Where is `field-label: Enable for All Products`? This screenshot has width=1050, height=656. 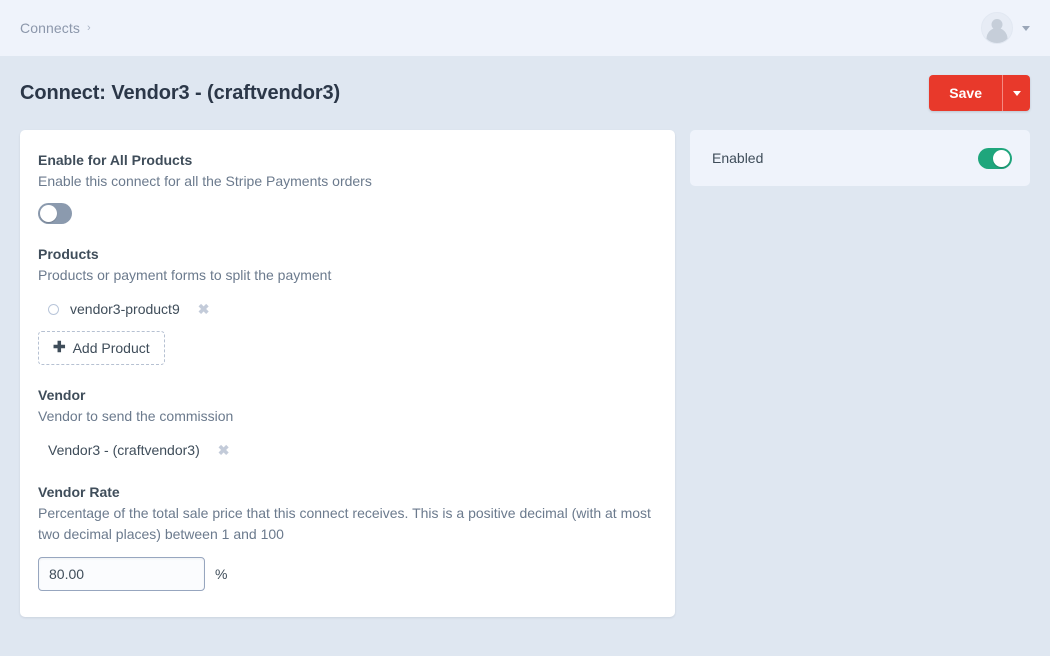 field-label: Enable for All Products is located at coordinates (115, 160).